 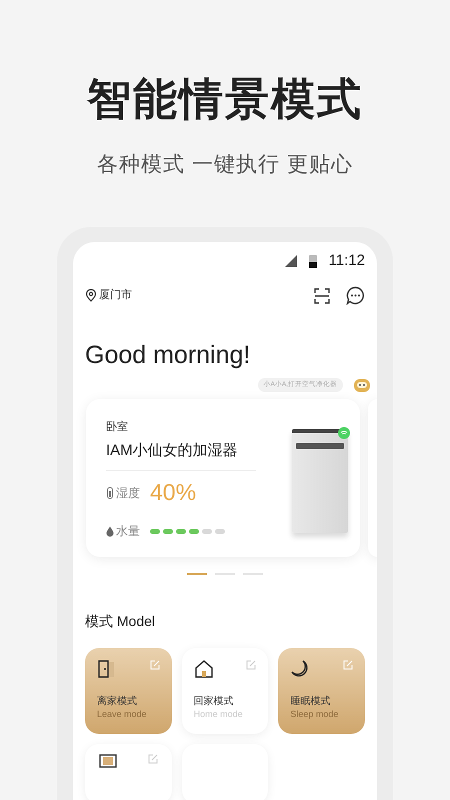 What do you see at coordinates (108, 761) in the screenshot?
I see `screen-icon` at bounding box center [108, 761].